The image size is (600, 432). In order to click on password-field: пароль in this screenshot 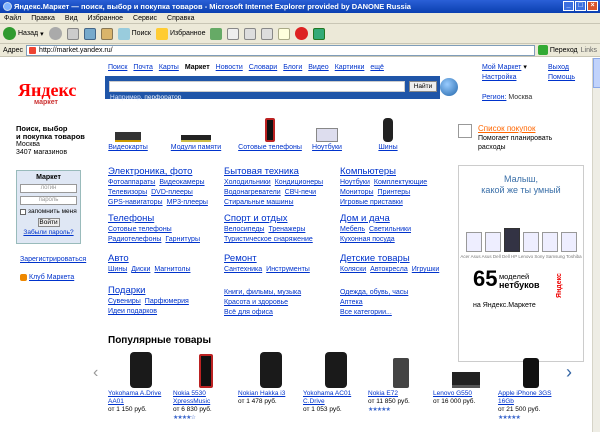, I will do `click(48, 200)`.